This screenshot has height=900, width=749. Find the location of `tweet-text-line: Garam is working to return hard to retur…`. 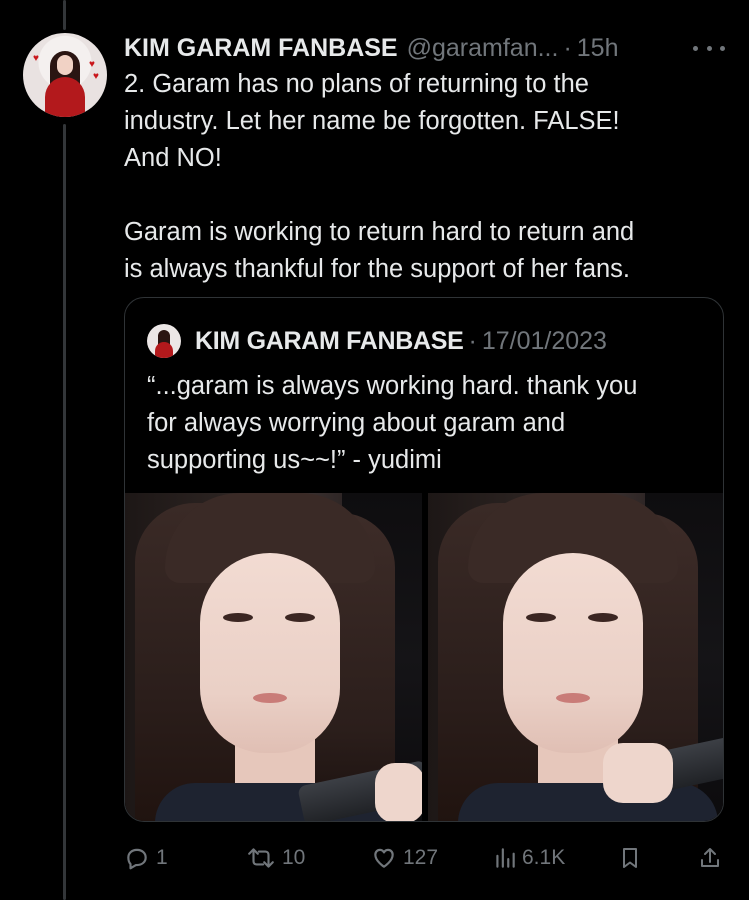

tweet-text-line: Garam is working to return hard to retur… is located at coordinates (379, 232).